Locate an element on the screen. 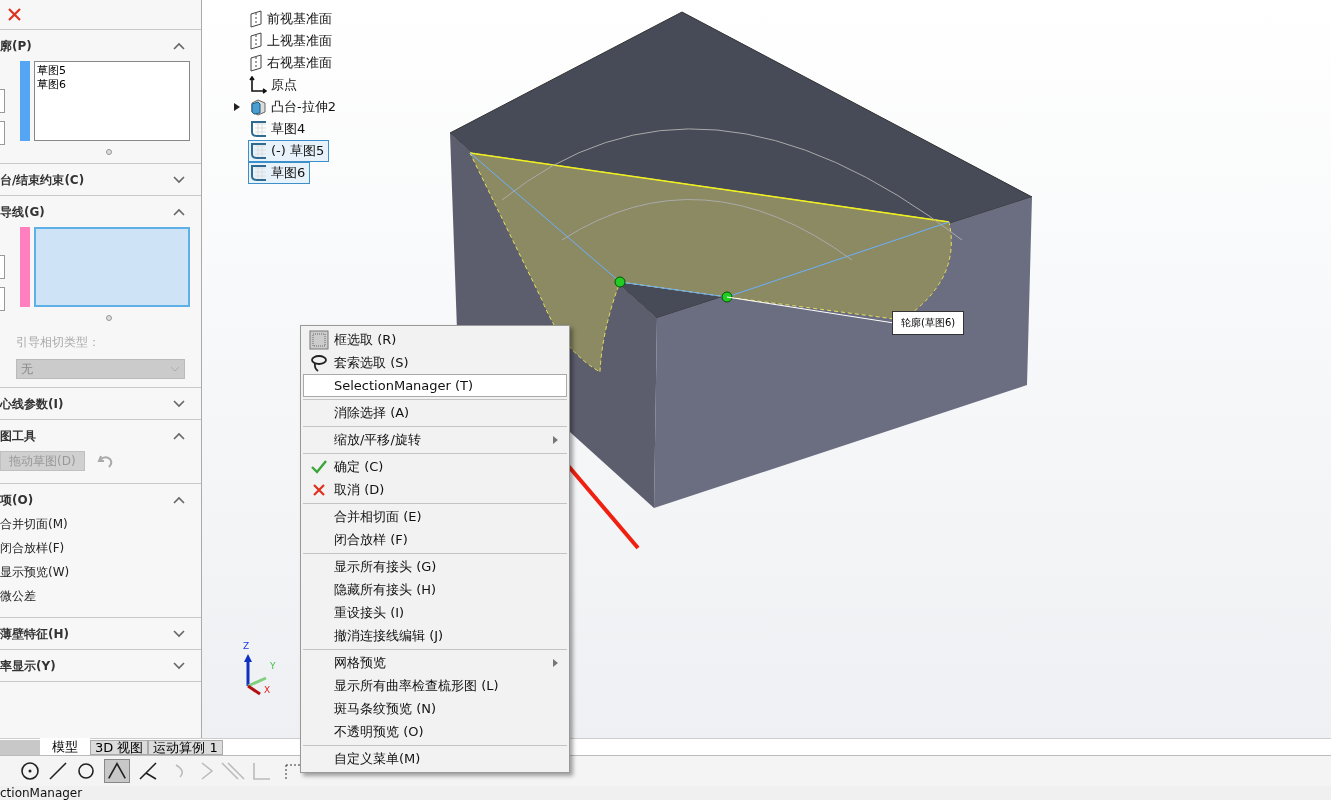  polygon-icon is located at coordinates (86, 771).